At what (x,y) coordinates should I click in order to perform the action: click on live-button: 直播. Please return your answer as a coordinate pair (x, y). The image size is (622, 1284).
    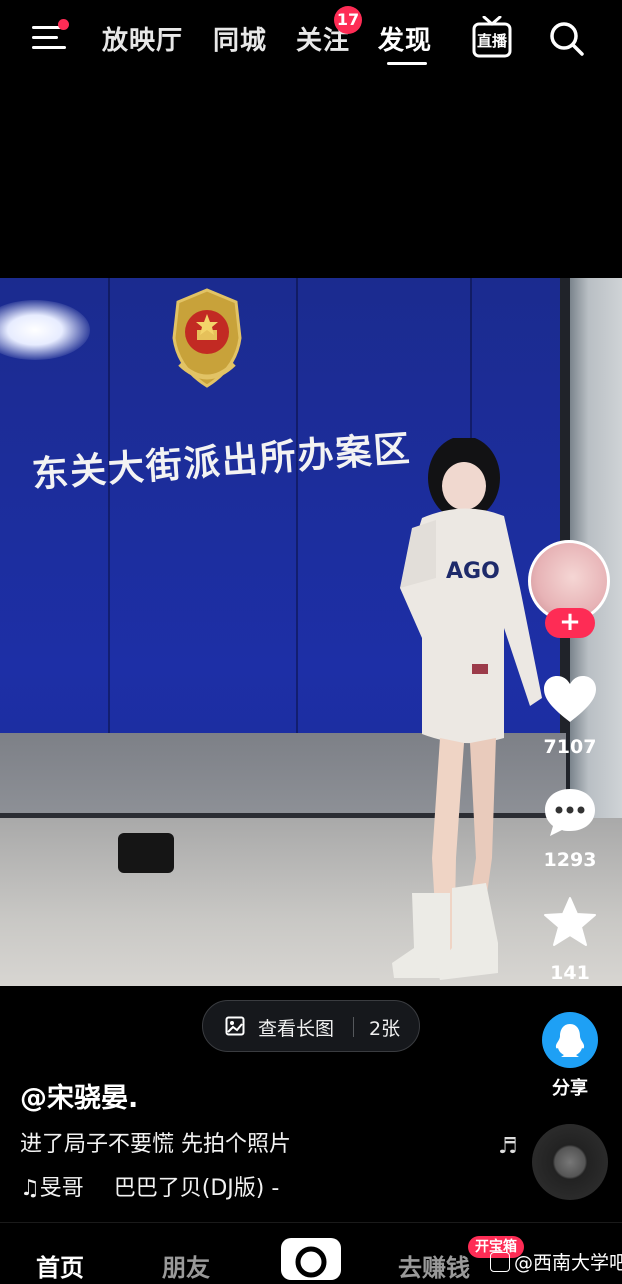
    Looking at the image, I should click on (492, 36).